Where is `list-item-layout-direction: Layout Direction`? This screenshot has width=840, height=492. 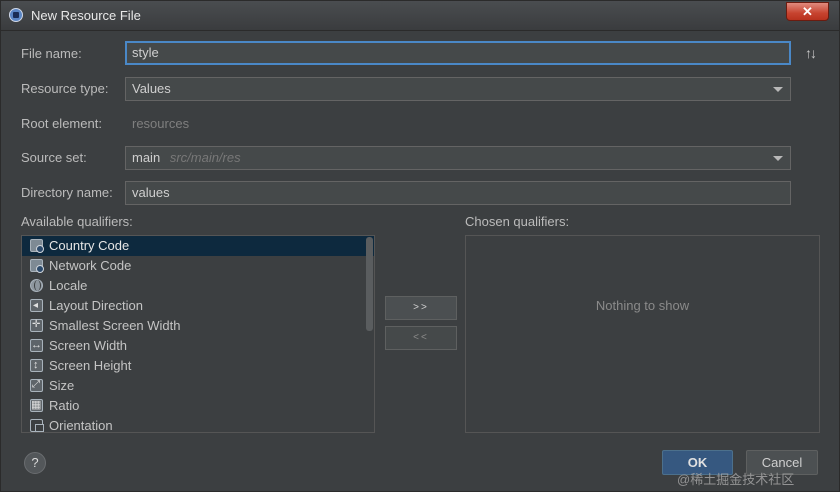 list-item-layout-direction: Layout Direction is located at coordinates (198, 306).